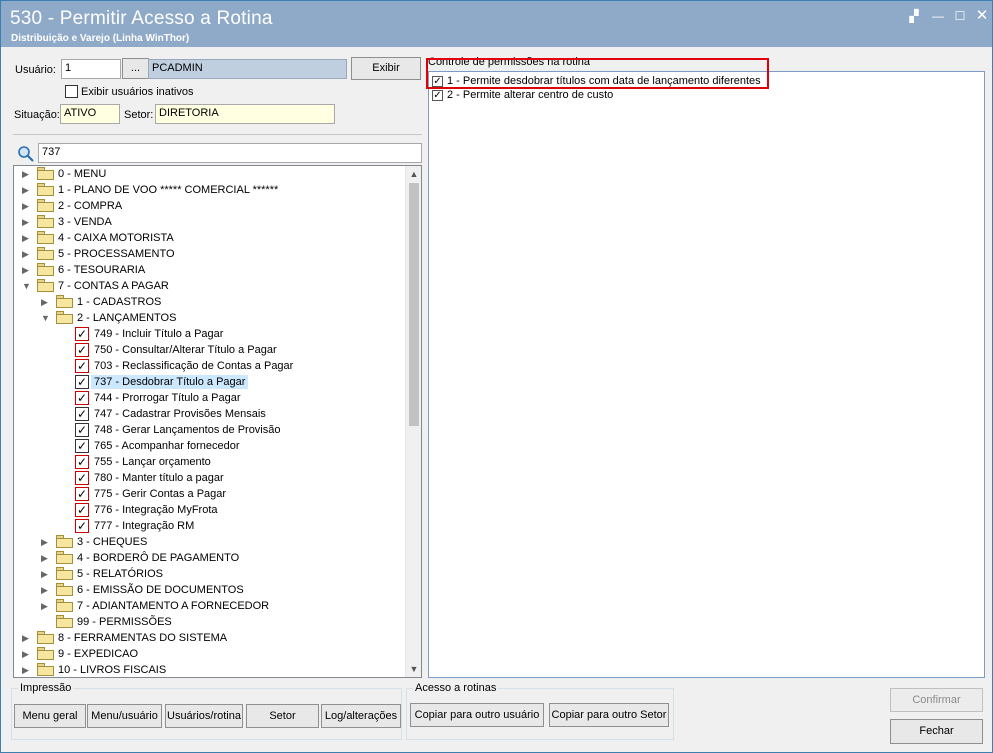 The image size is (993, 753). I want to click on tree-routine-node: ✓ 749 - Incluir Título a Pagar, so click(229, 334).